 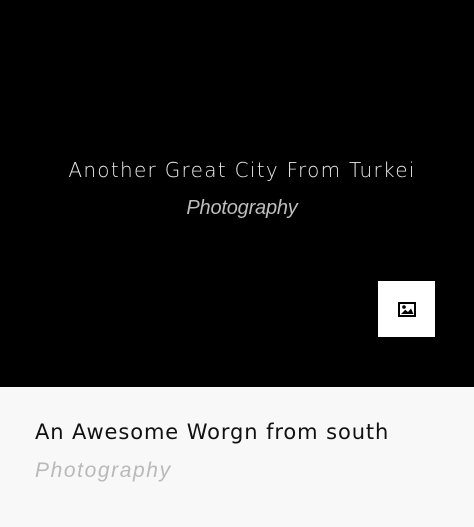 I want to click on hero-title: Another Great City From Turkei, so click(x=242, y=170).